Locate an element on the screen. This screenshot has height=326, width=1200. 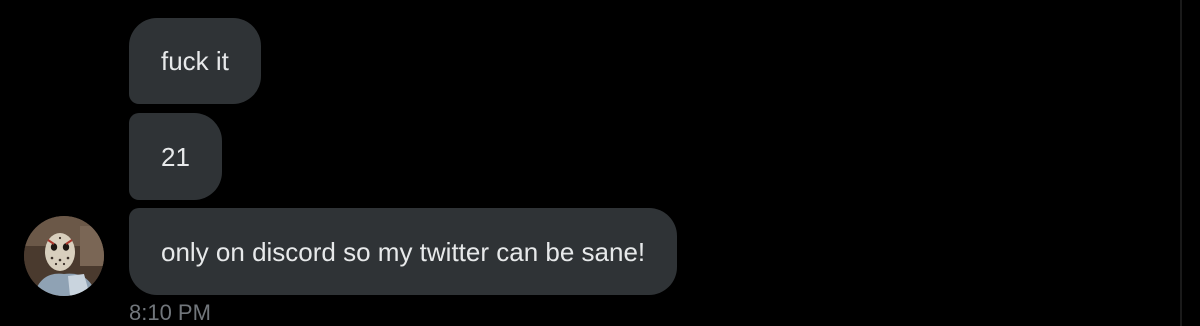
panel-divider is located at coordinates (1181, 163).